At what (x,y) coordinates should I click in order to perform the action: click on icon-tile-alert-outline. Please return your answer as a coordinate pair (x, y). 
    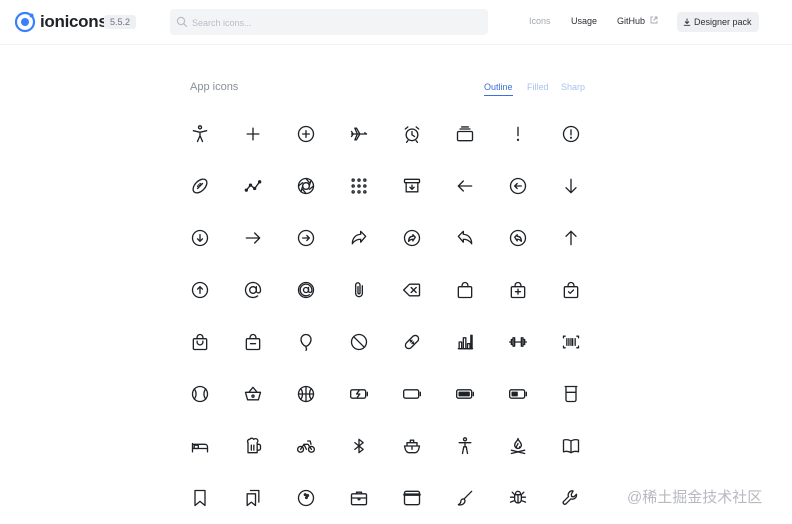
    Looking at the image, I should click on (518, 134).